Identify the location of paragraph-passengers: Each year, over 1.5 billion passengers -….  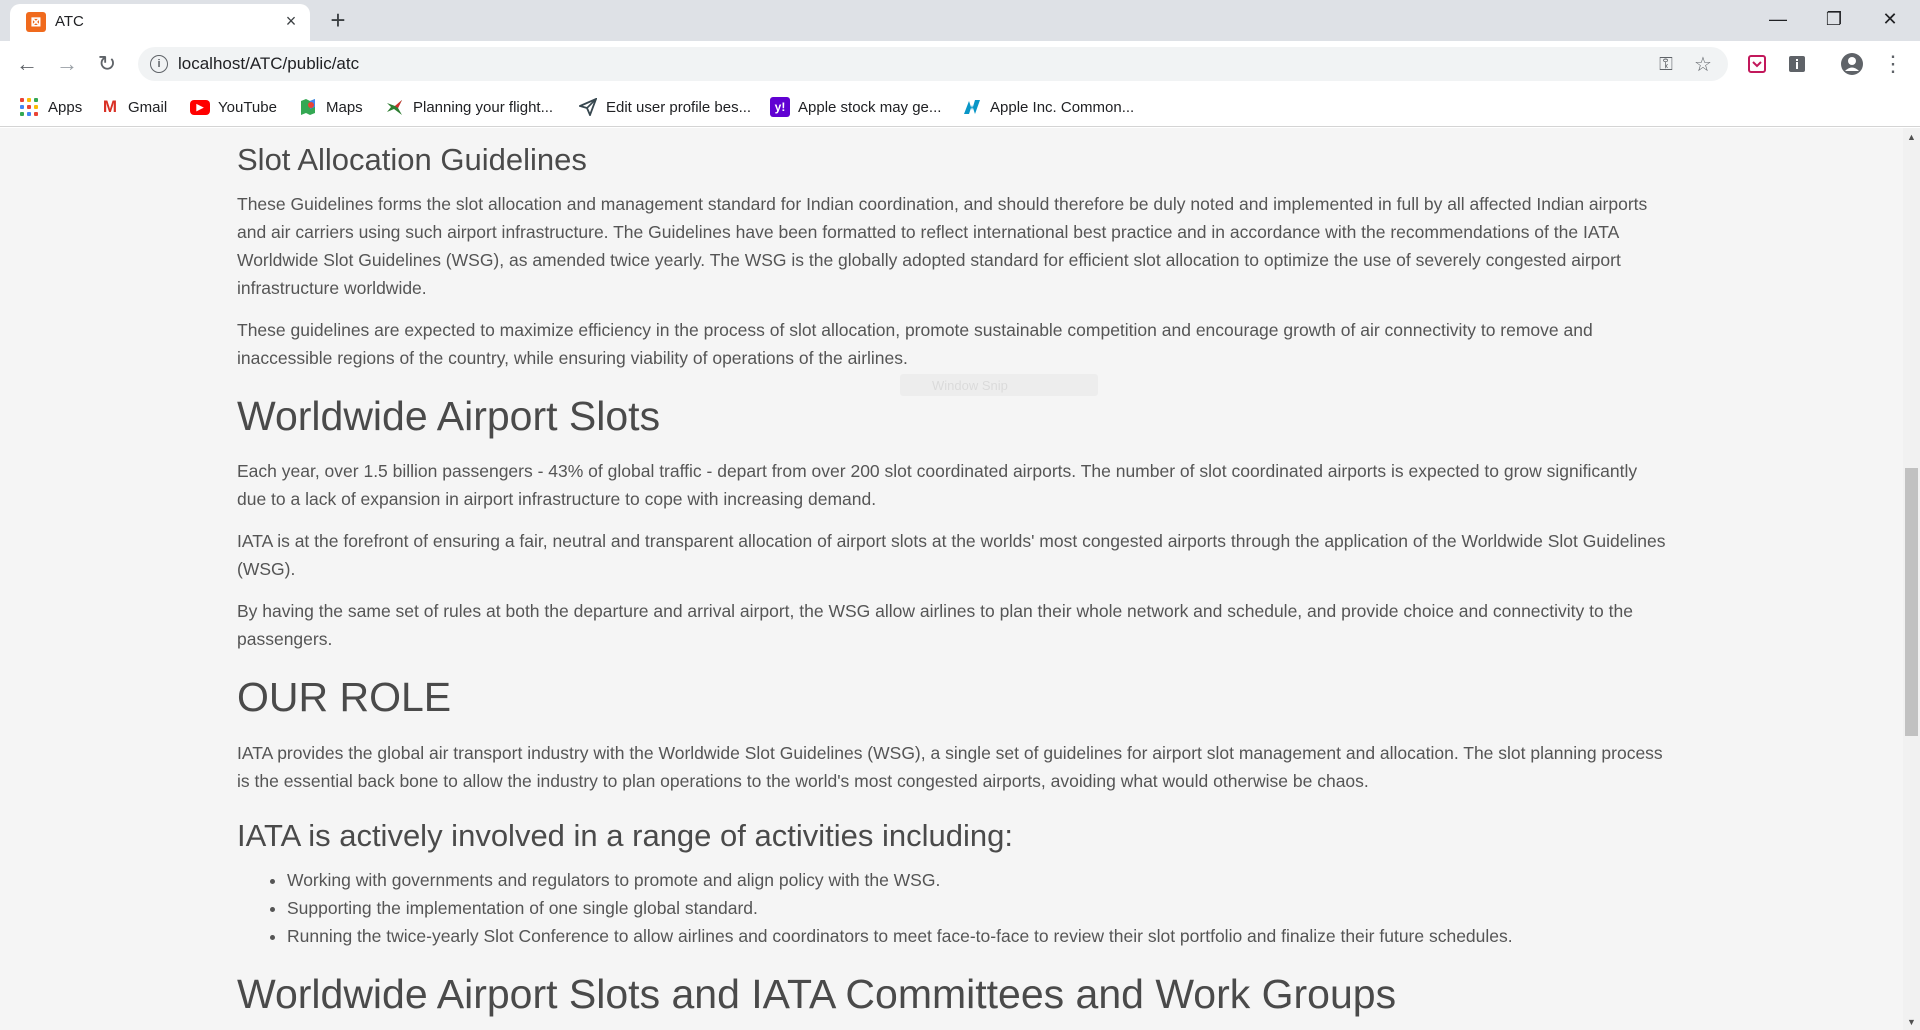
(937, 485).